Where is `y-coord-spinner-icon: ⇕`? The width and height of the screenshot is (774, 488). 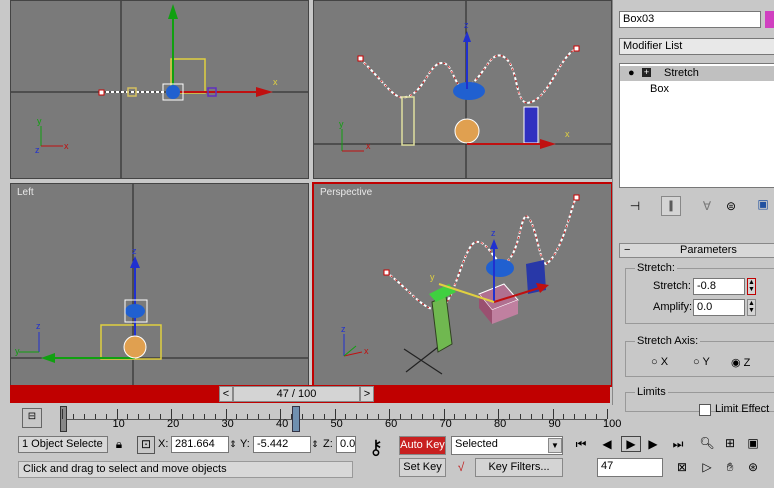
y-coord-spinner-icon: ⇕ is located at coordinates (315, 444).